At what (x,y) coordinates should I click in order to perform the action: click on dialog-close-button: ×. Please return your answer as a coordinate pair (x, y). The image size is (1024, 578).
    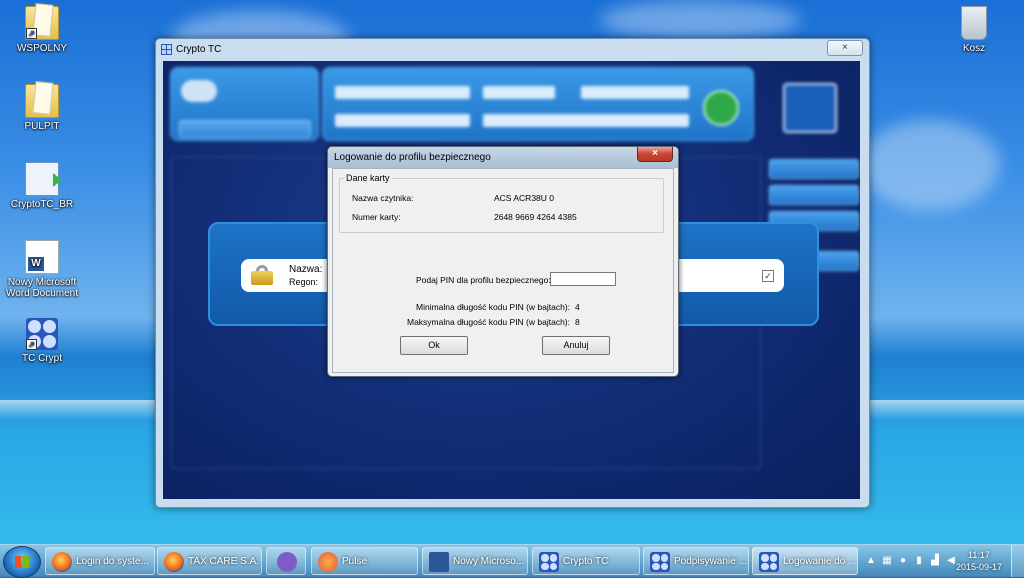
    Looking at the image, I should click on (655, 154).